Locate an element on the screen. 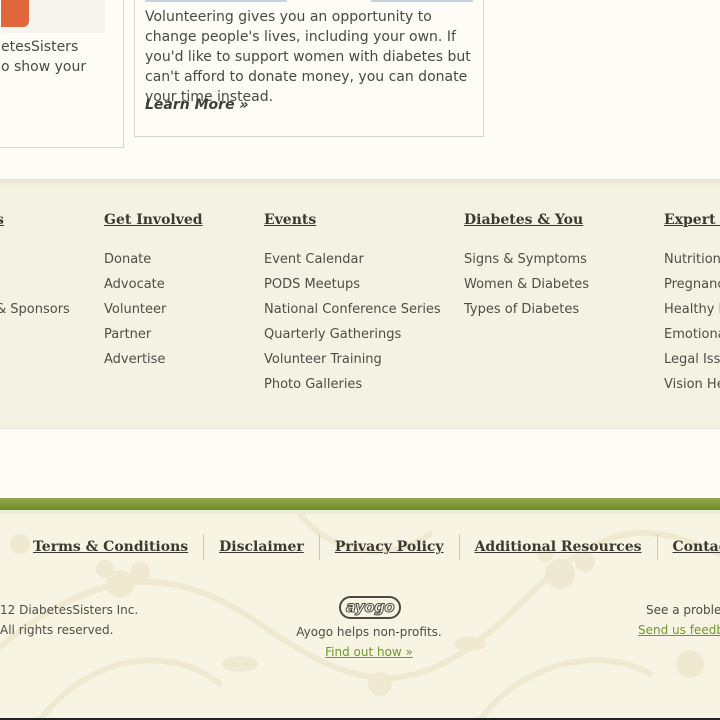 The width and height of the screenshot is (720, 720). nav-item-advertise: Advertise is located at coordinates (153, 362).